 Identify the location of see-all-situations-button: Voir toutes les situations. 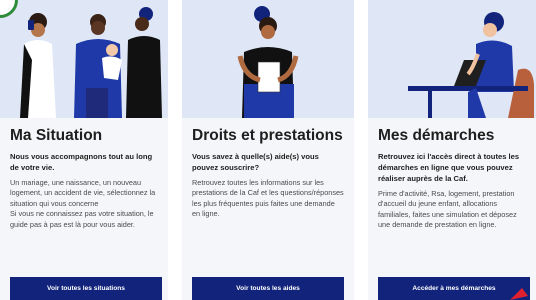
(86, 288).